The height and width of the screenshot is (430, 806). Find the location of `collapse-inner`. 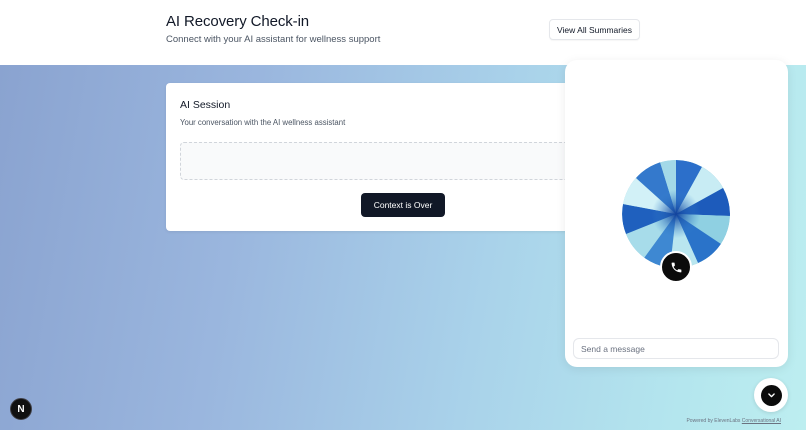

collapse-inner is located at coordinates (771, 395).